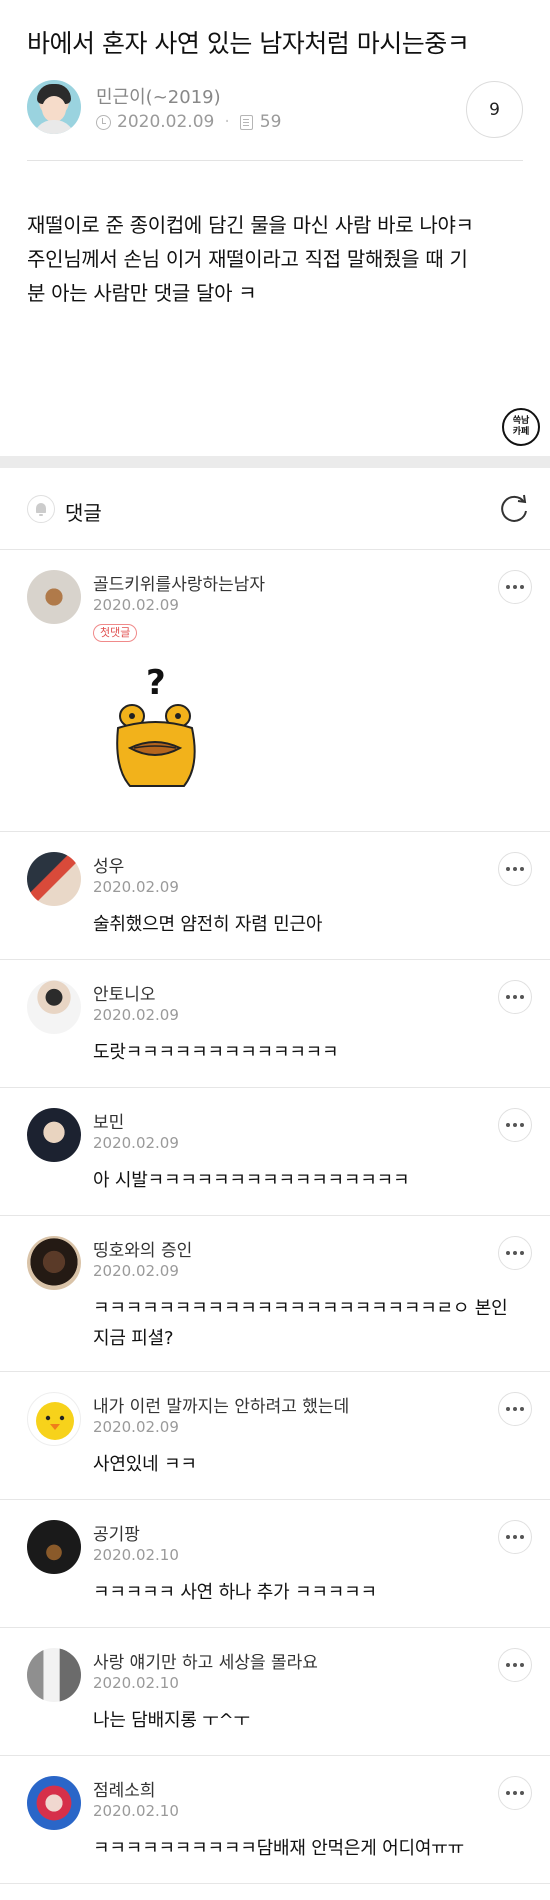 The width and height of the screenshot is (550, 1900). I want to click on comment-item: 사랑 얘기만 하고 세상을 몰라요 2020.02.10 나는 담배지롱 ㅜ^ㅜ, so click(275, 1692).